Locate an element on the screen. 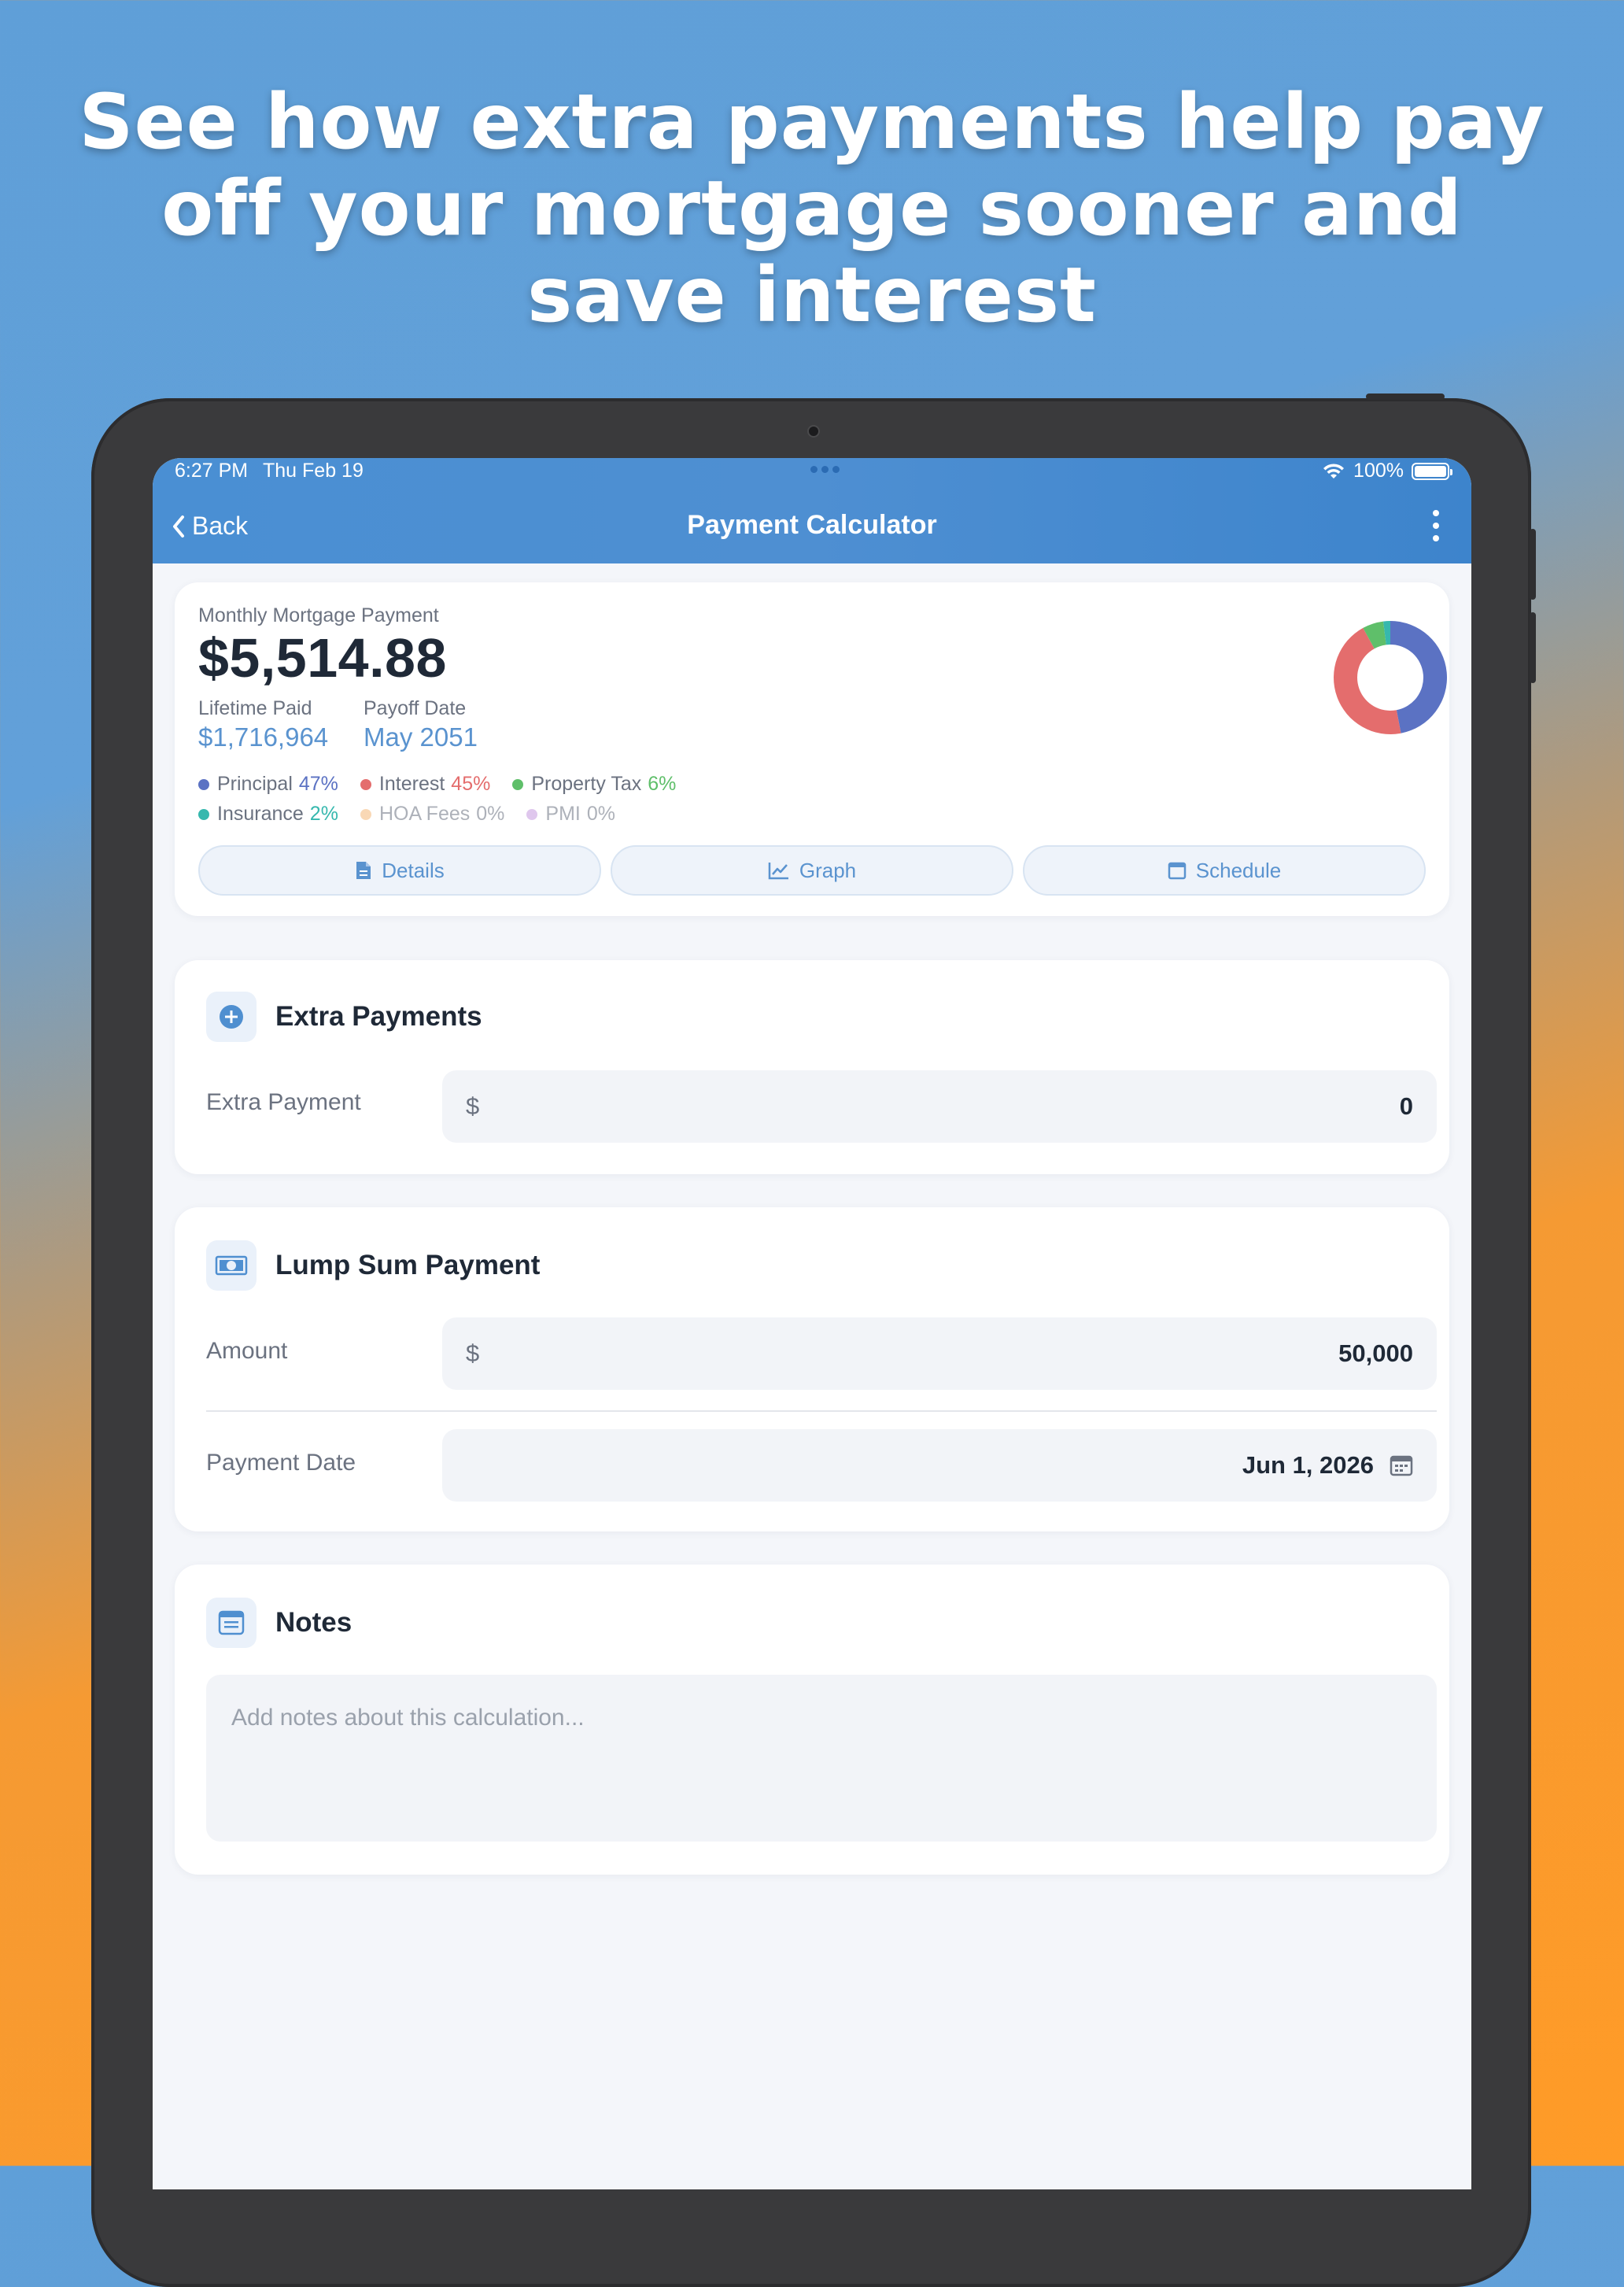 The height and width of the screenshot is (2287, 1624). donut-slice-principal is located at coordinates (1419, 677).